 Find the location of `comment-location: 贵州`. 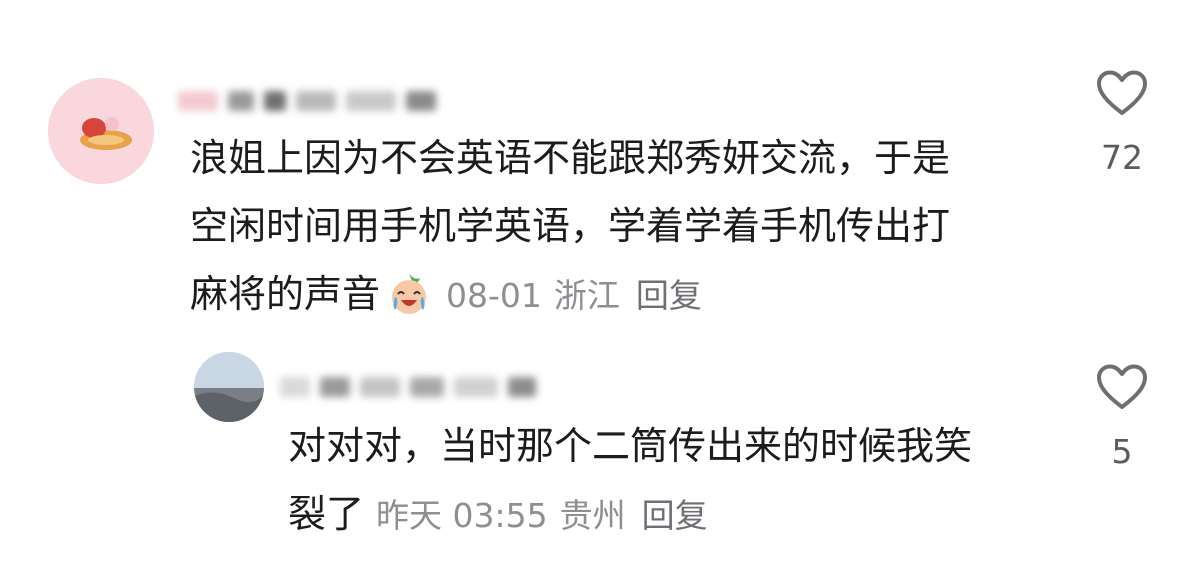

comment-location: 贵州 is located at coordinates (592, 515).